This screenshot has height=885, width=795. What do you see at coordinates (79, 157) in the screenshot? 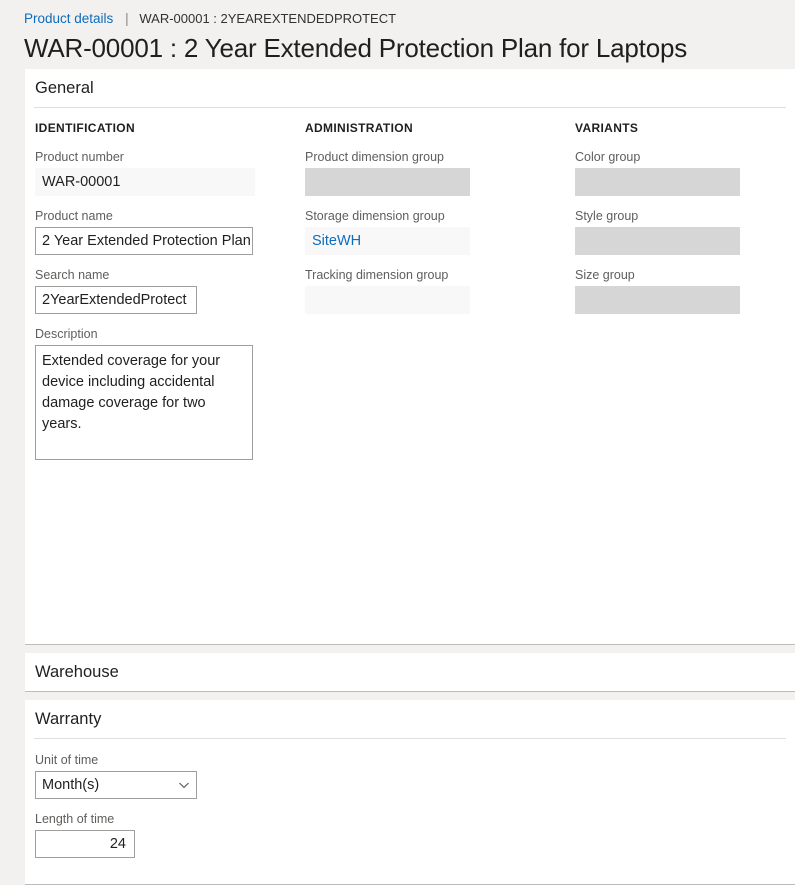
I see `field-label-product-number: Product number` at bounding box center [79, 157].